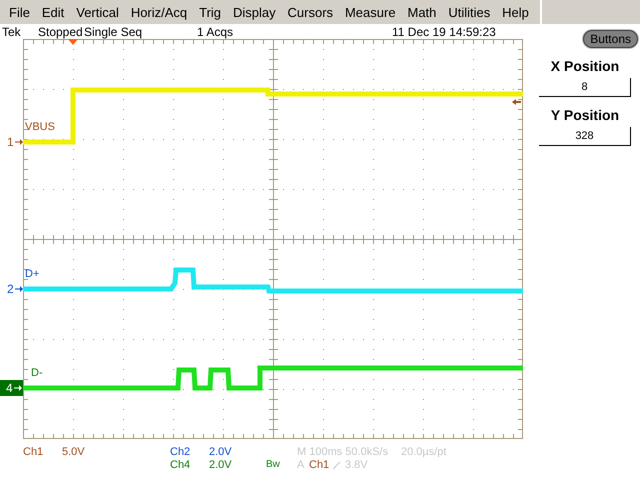 Image resolution: width=640 pixels, height=480 pixels. Describe the element at coordinates (97, 12) in the screenshot. I see `menu-item: Vertical` at that location.